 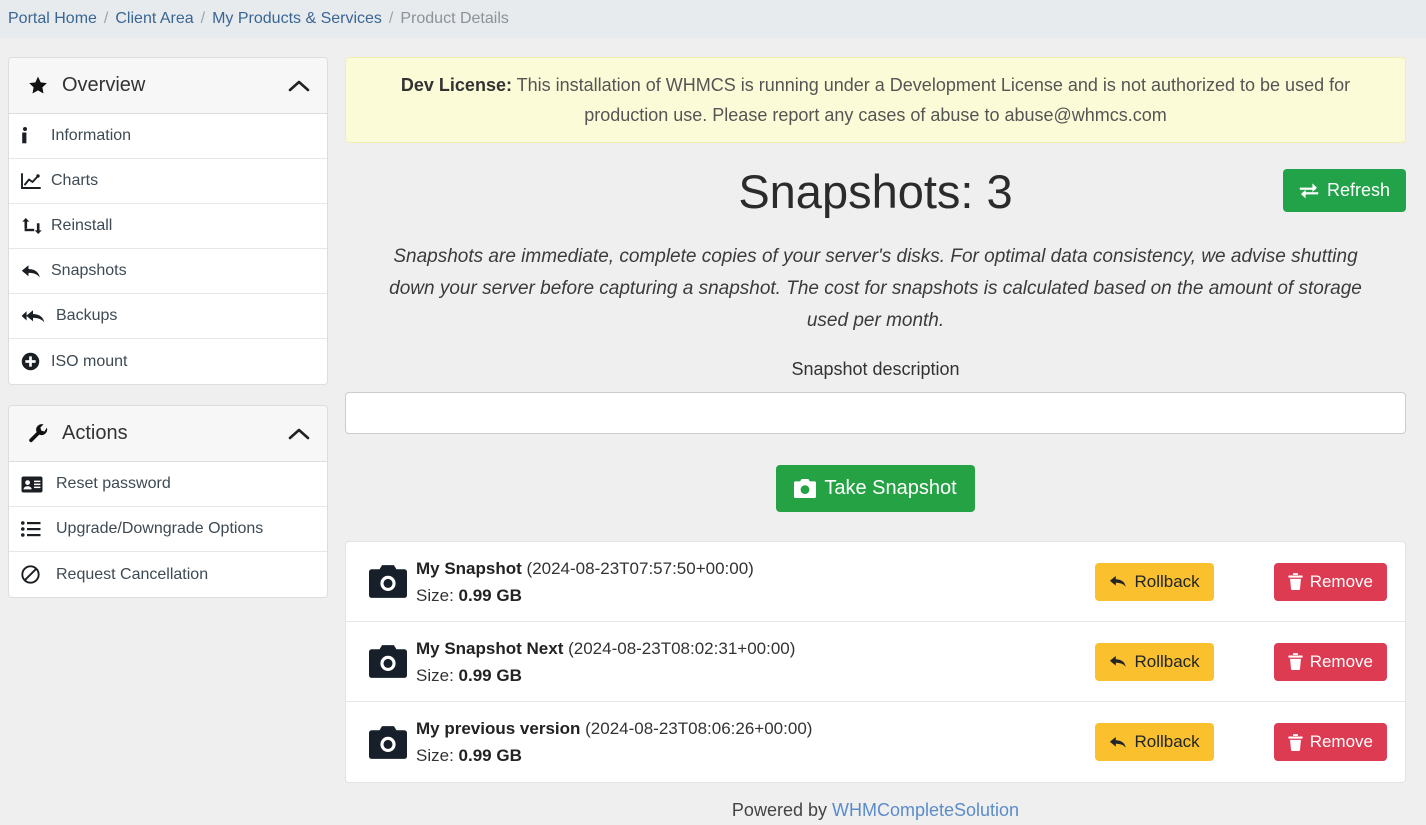 What do you see at coordinates (168, 316) in the screenshot?
I see `sidebar-item-backups: Backups` at bounding box center [168, 316].